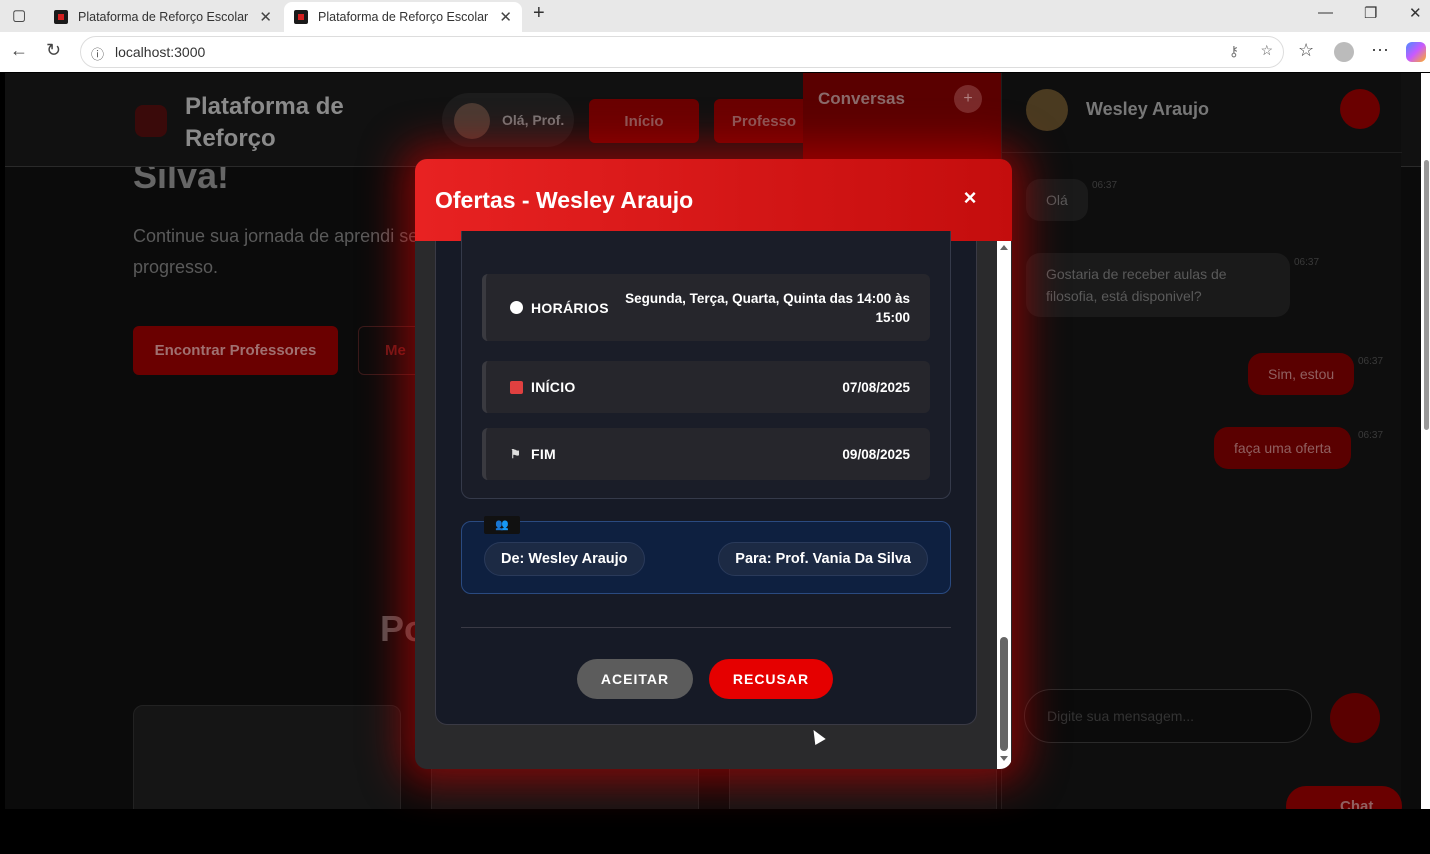 The width and height of the screenshot is (1430, 854). What do you see at coordinates (516, 387) in the screenshot?
I see `calendar-icon` at bounding box center [516, 387].